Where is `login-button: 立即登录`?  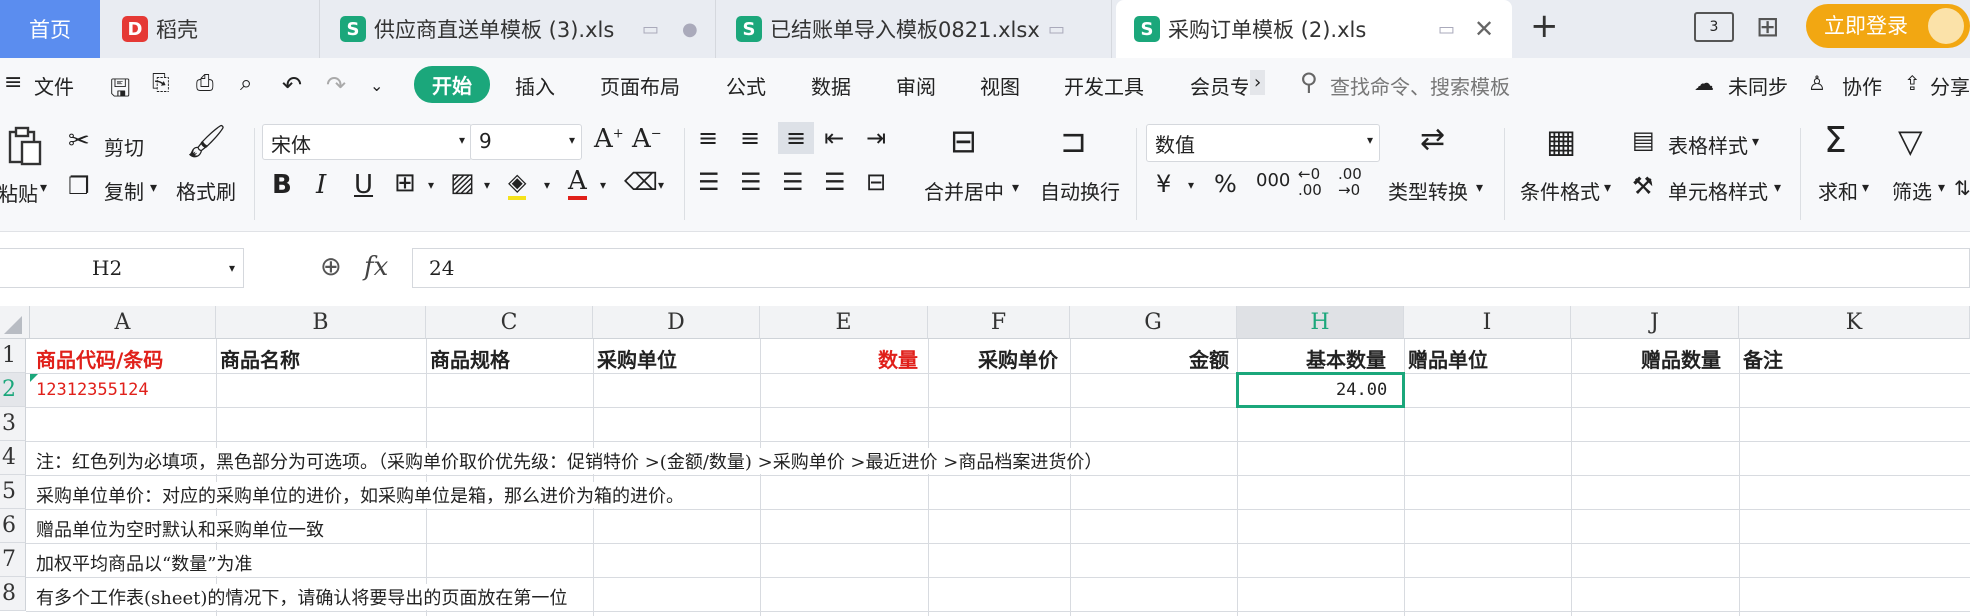 login-button: 立即登录 is located at coordinates (1888, 26).